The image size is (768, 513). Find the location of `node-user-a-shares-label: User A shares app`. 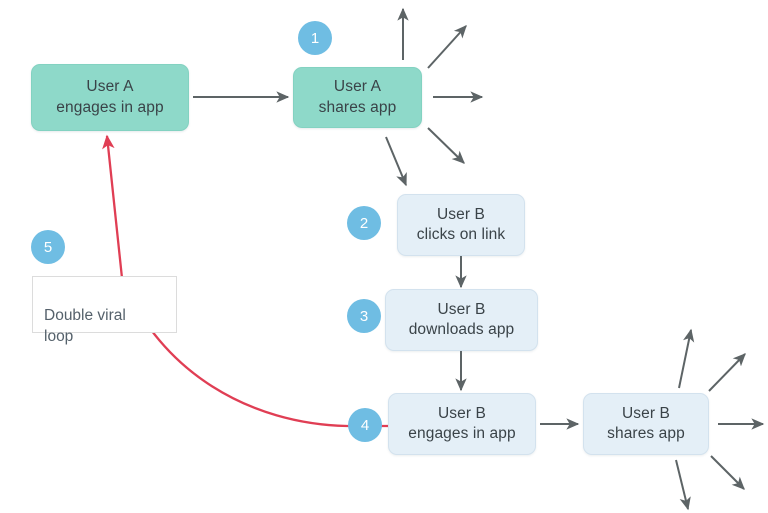

node-user-a-shares-label: User A shares app is located at coordinates (357, 97).